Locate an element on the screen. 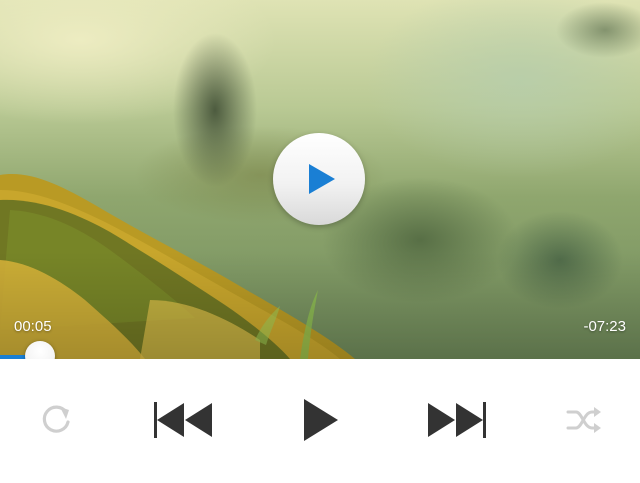 This screenshot has width=640, height=483. play-button is located at coordinates (320, 420).